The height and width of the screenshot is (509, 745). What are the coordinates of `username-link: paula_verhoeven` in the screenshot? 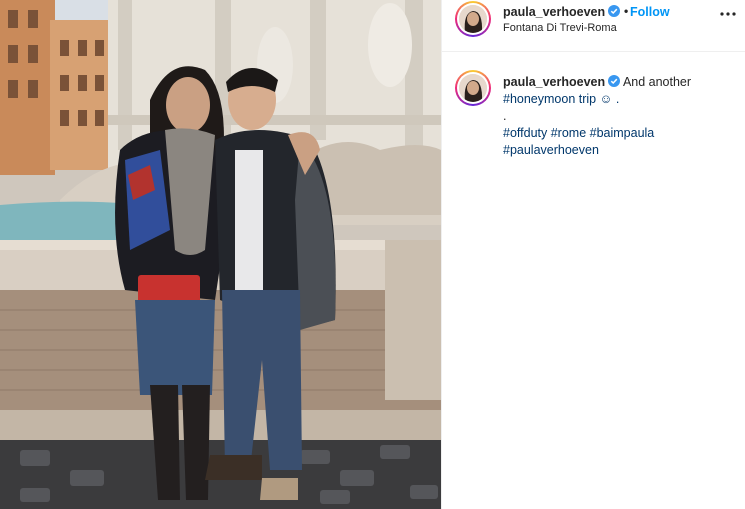 It's located at (562, 12).